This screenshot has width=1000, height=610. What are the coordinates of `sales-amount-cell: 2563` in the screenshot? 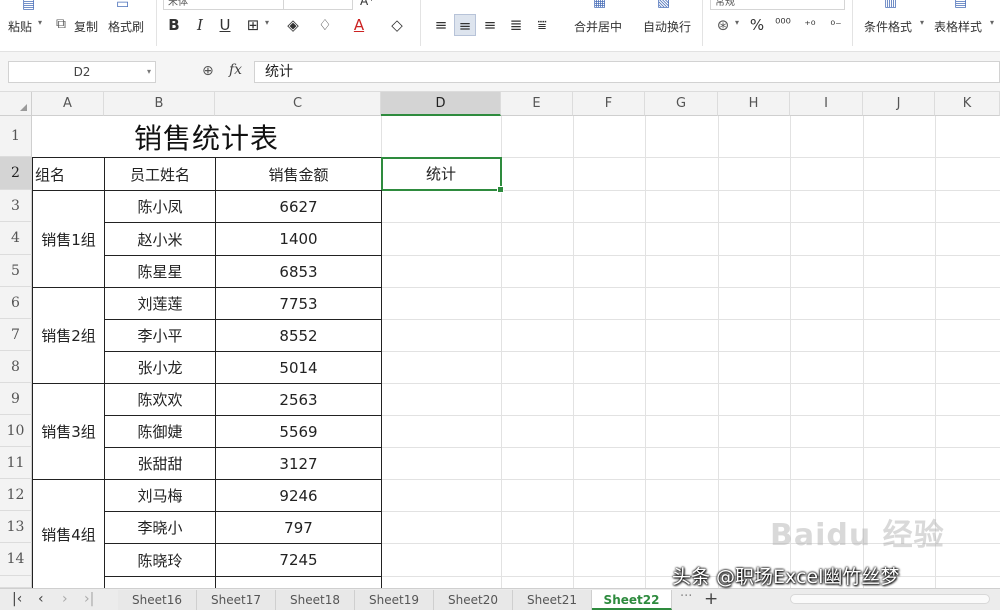 It's located at (298, 399).